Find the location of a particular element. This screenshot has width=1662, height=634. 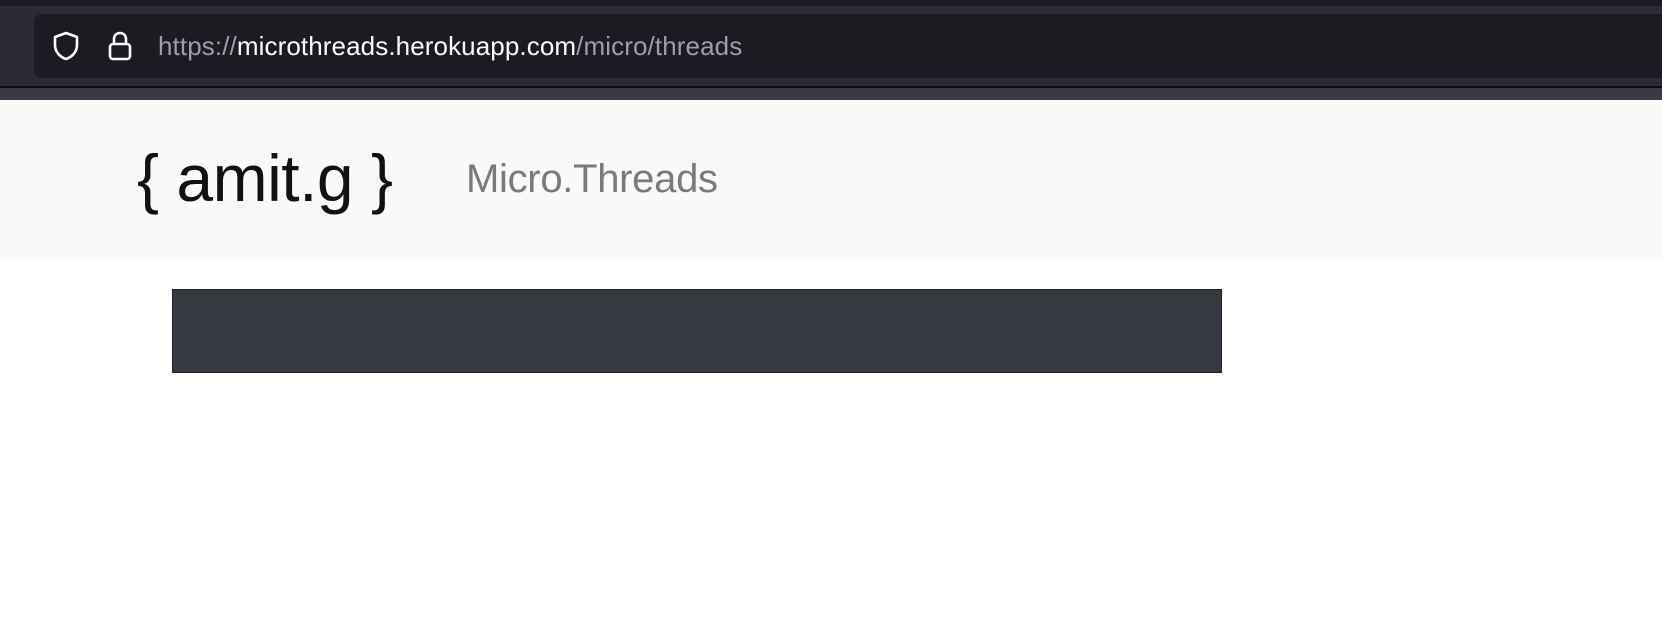

bookmarks-strip is located at coordinates (831, 94).